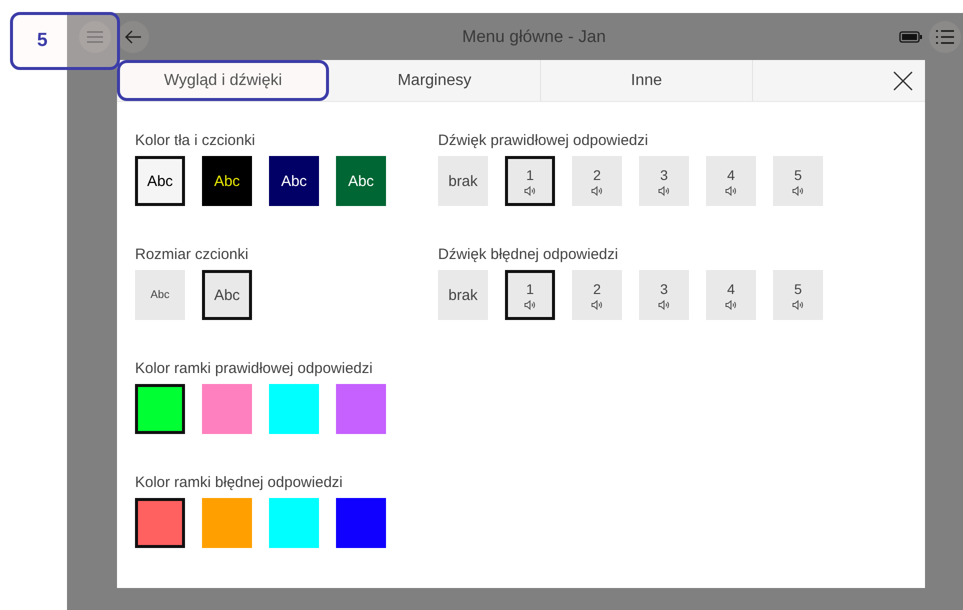 Image resolution: width=963 pixels, height=610 pixels. I want to click on step-callout: 5, so click(65, 41).